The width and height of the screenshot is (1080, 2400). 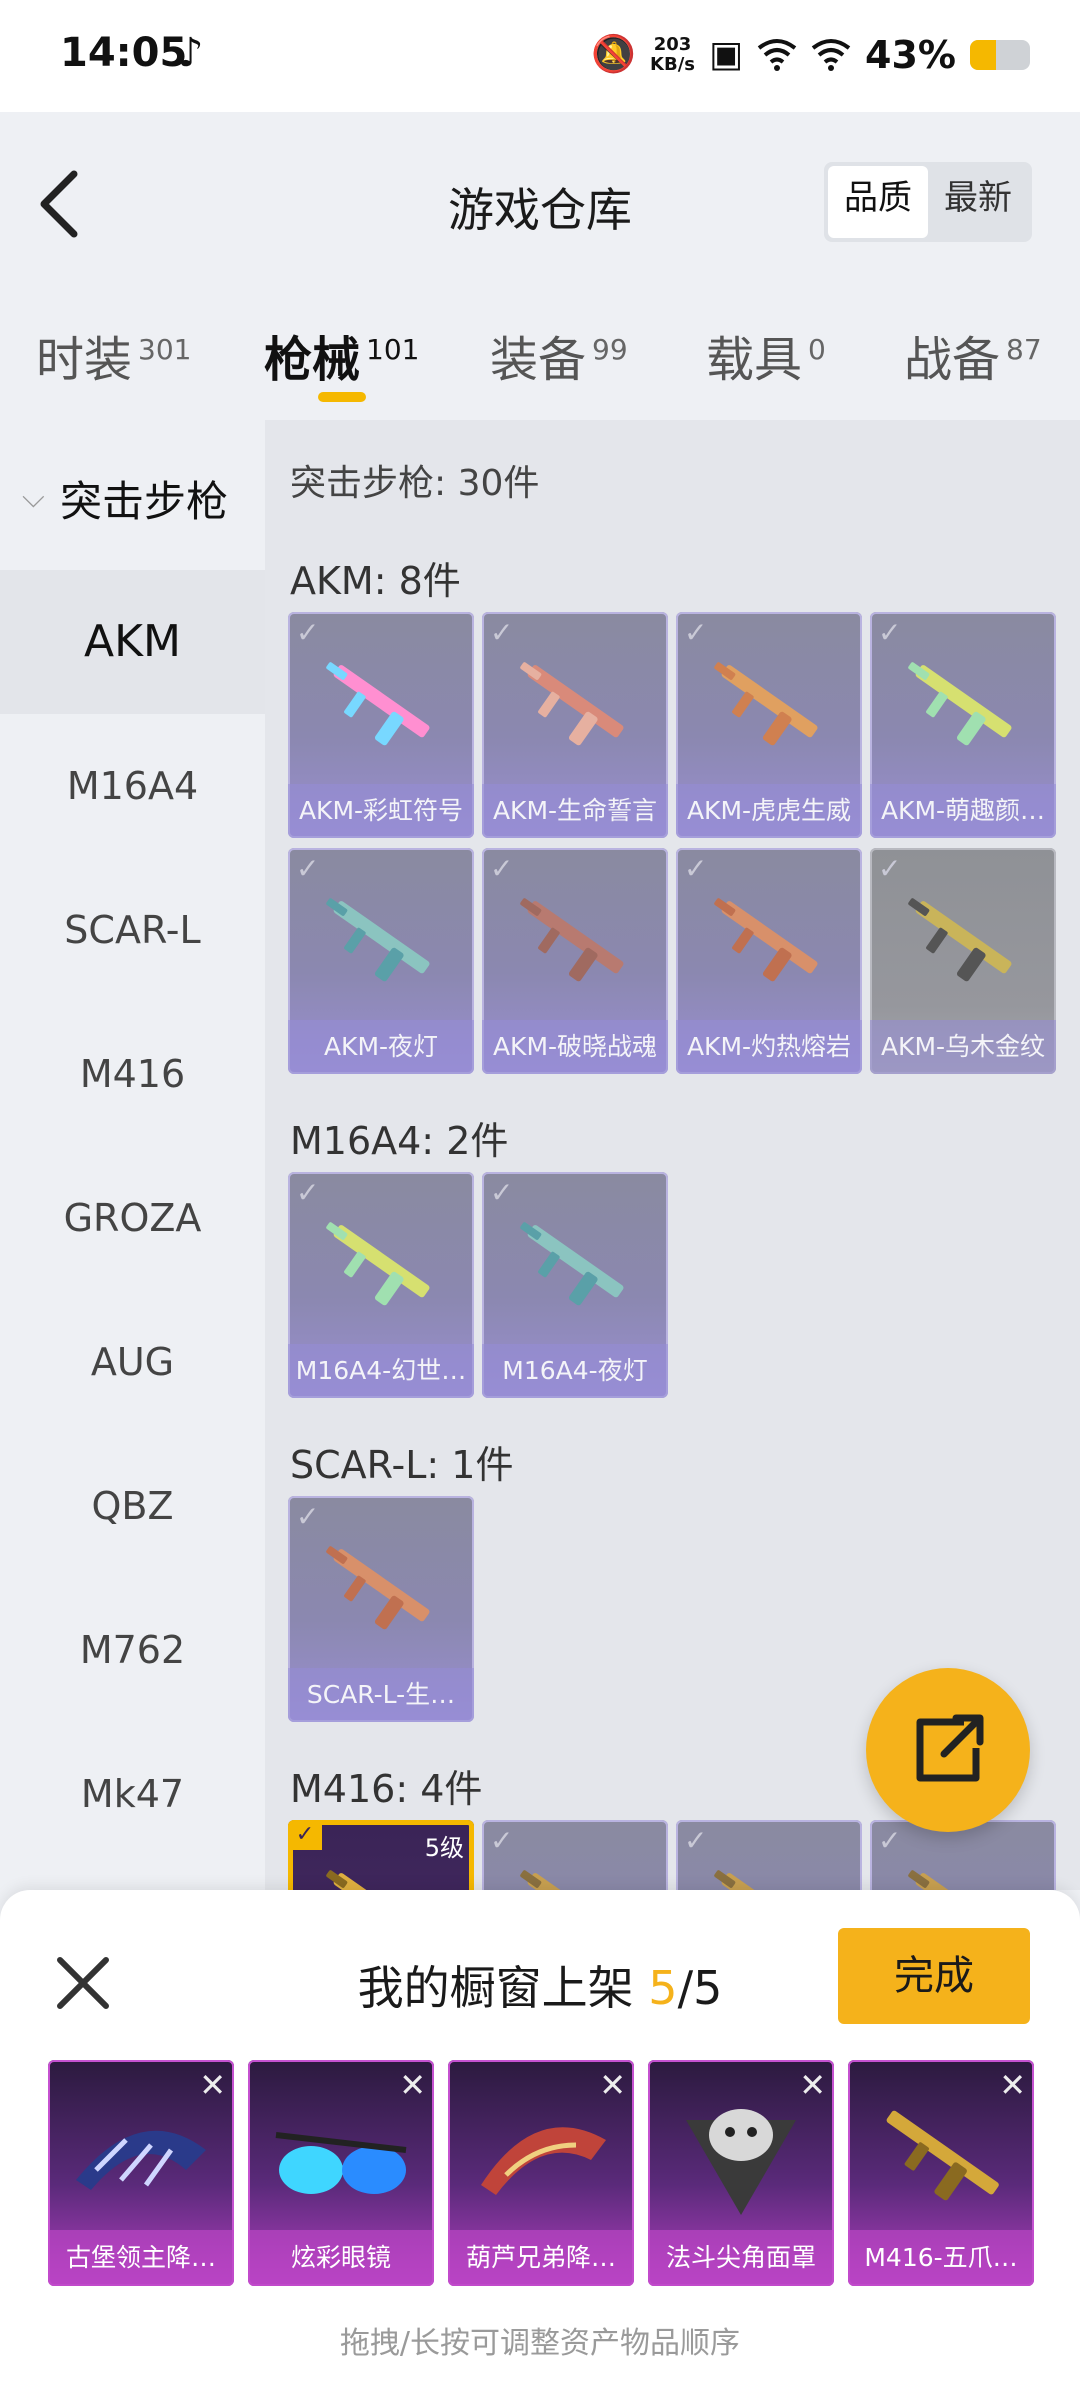 I want to click on category-header: ⌵ 突击步枪, so click(x=132, y=495).